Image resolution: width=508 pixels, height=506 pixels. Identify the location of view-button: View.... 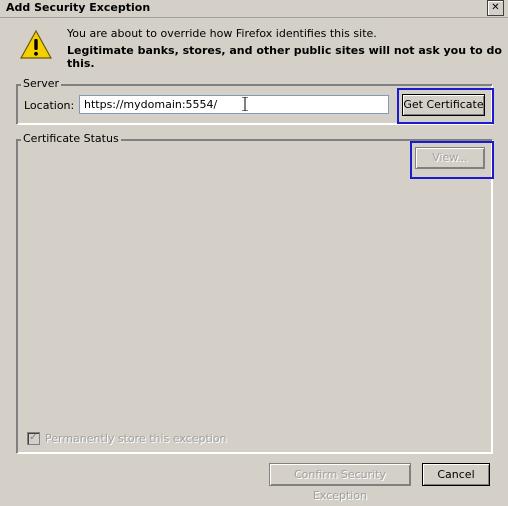
(450, 158).